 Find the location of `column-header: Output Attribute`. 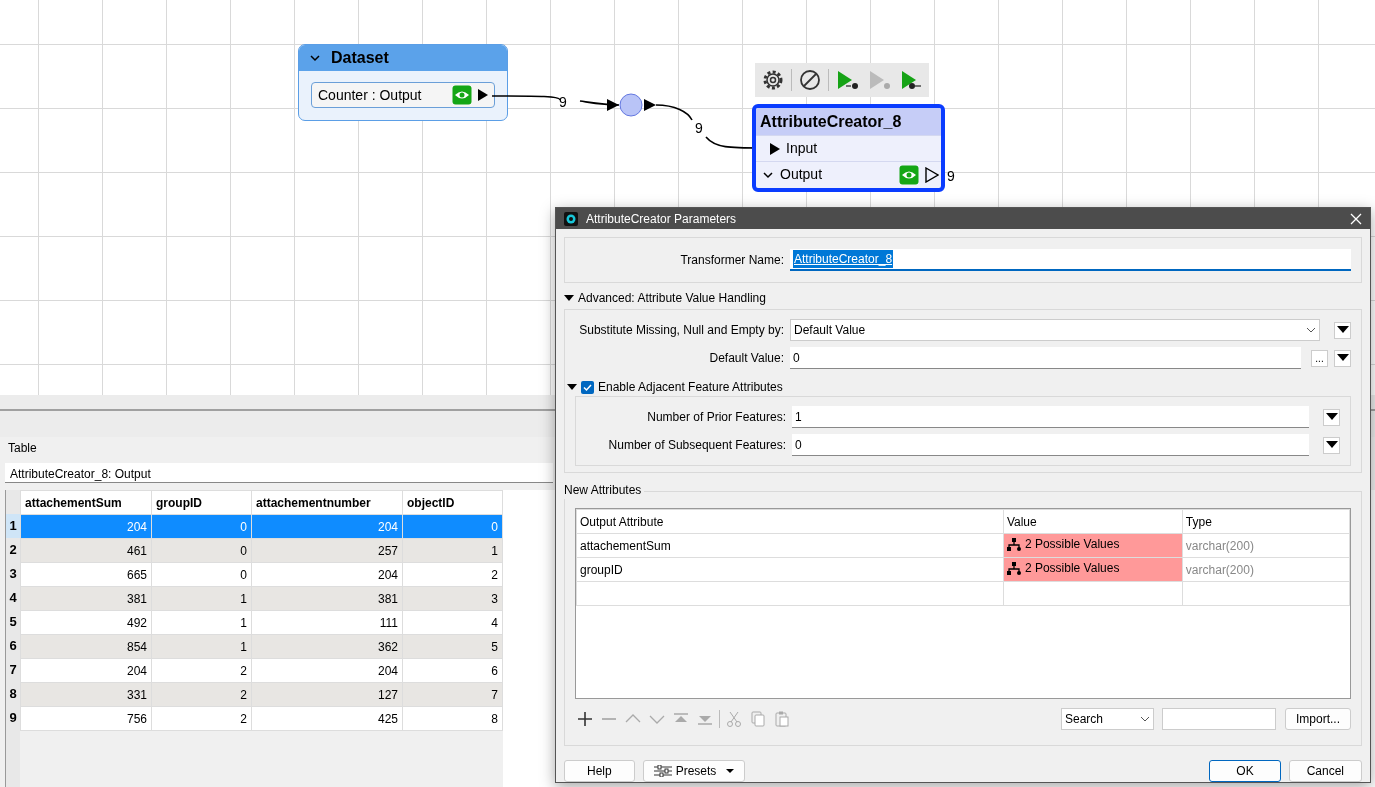

column-header: Output Attribute is located at coordinates (790, 521).